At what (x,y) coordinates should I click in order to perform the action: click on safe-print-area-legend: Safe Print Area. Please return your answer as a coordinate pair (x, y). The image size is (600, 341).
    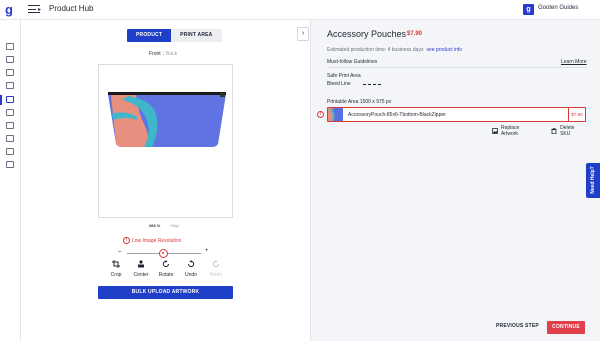
    Looking at the image, I should click on (344, 76).